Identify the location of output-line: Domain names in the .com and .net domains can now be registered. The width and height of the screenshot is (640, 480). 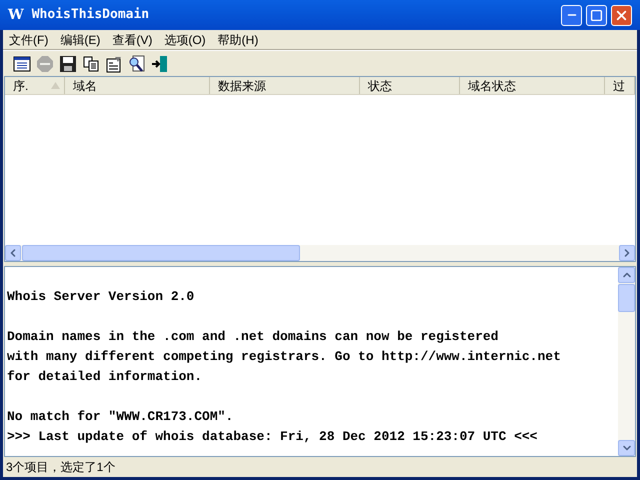
(253, 337).